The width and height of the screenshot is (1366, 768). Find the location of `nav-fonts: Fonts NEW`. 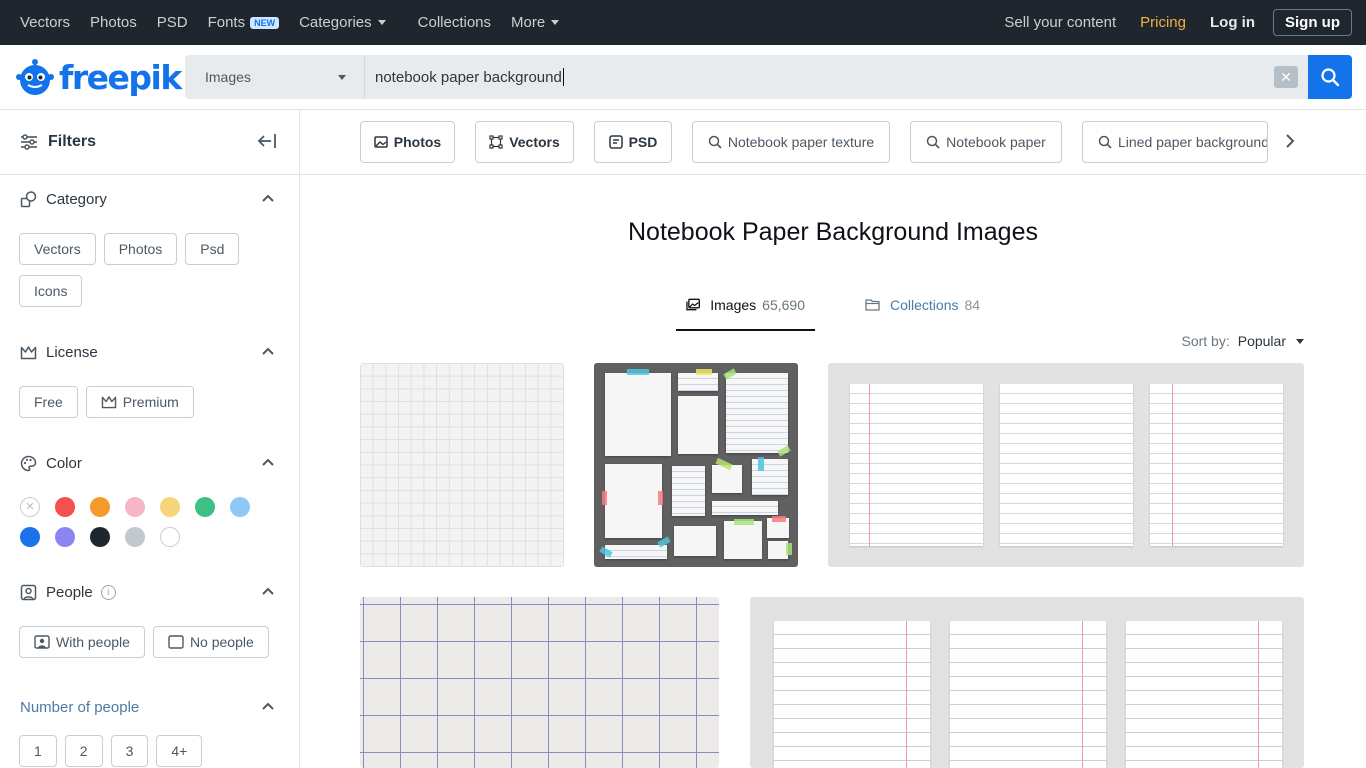

nav-fonts: Fonts NEW is located at coordinates (244, 22).